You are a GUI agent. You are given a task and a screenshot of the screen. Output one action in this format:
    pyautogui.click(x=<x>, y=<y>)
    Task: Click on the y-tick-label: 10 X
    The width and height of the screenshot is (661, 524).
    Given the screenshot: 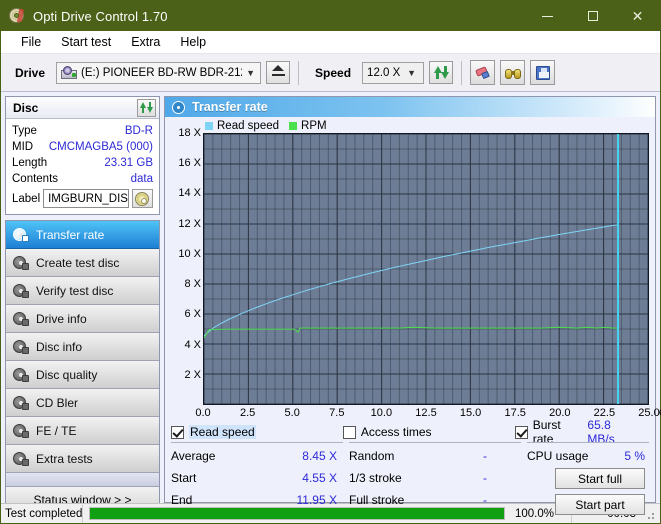 What is the action you would take?
    pyautogui.click(x=189, y=253)
    